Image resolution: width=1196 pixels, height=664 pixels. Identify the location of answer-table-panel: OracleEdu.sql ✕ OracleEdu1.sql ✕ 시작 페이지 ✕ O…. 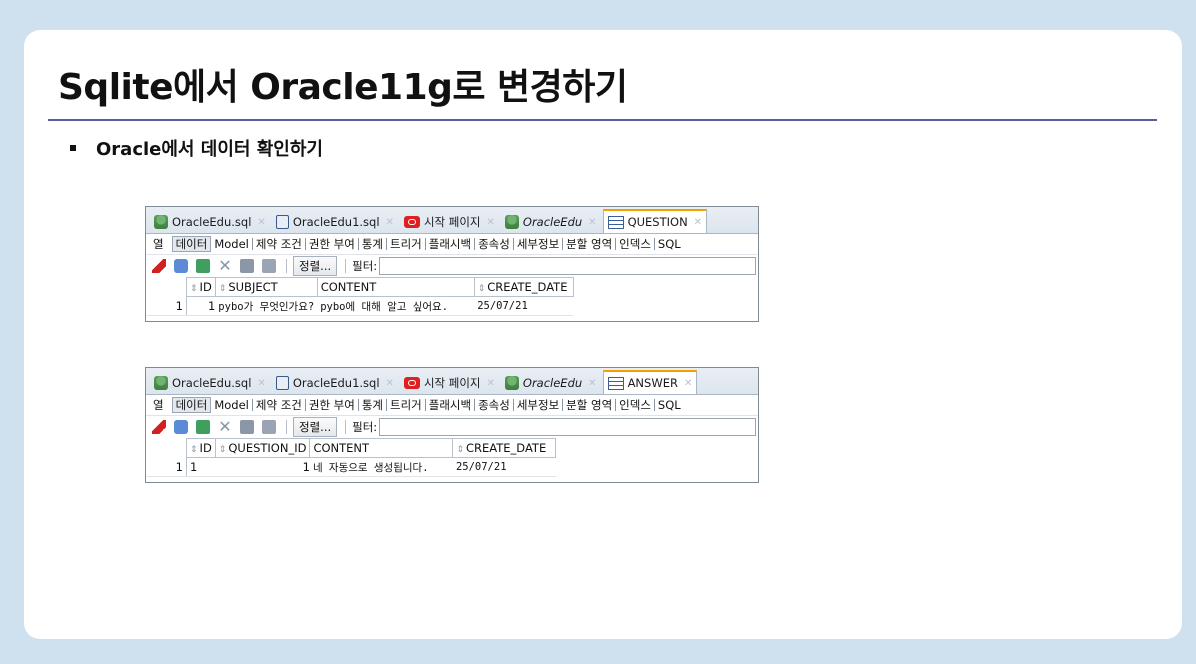
(452, 425).